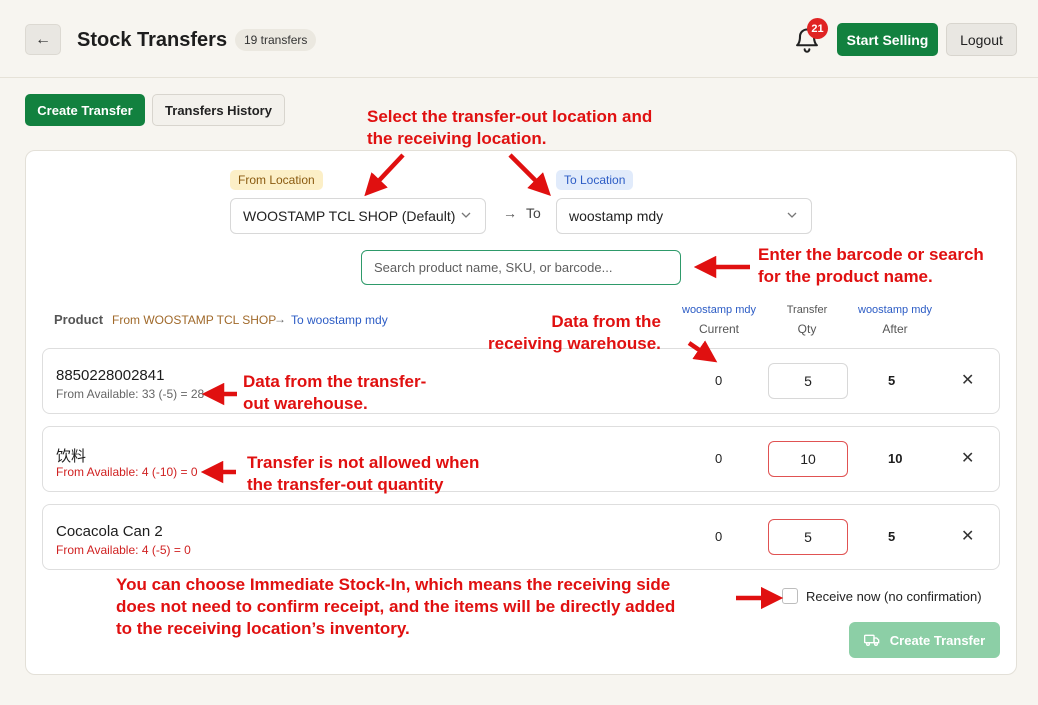 This screenshot has height=705, width=1038. What do you see at coordinates (218, 110) in the screenshot?
I see `tab-transfers-history: Transfers History` at bounding box center [218, 110].